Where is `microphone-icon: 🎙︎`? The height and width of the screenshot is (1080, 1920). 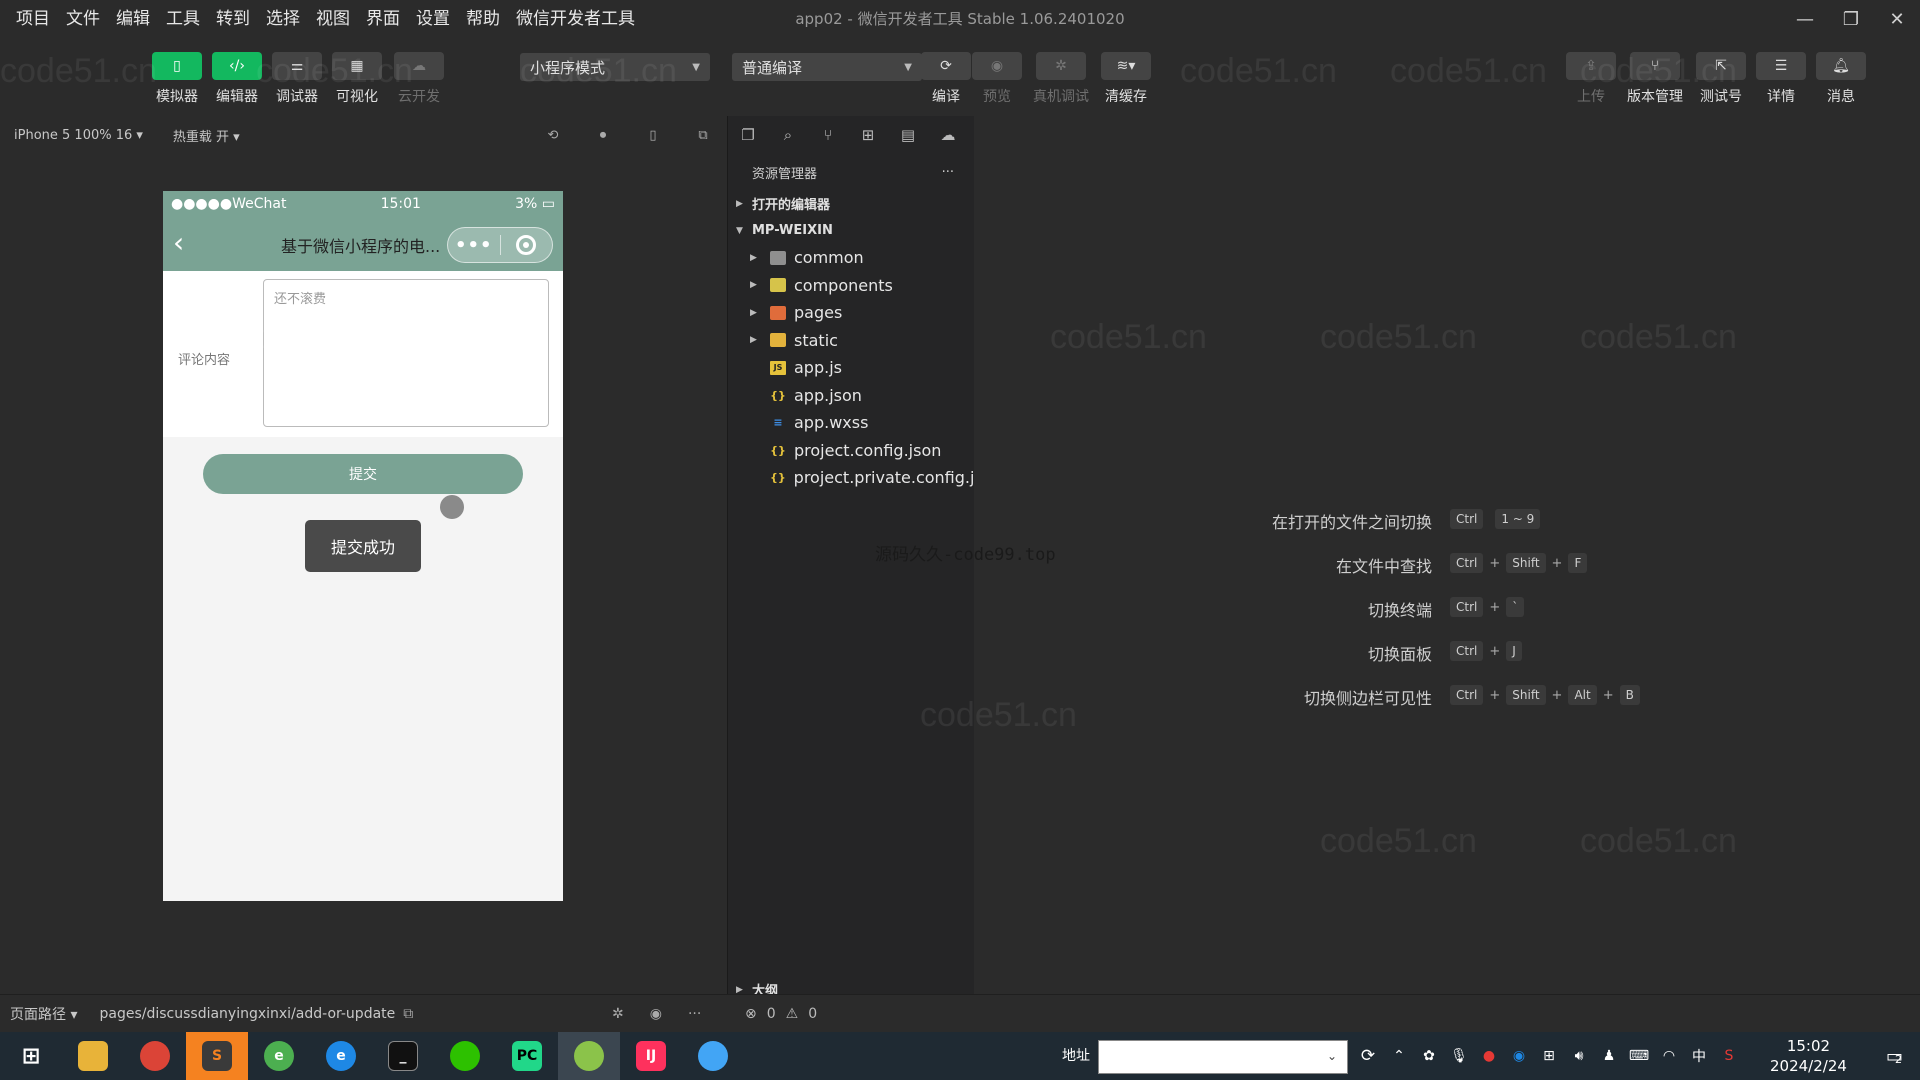 microphone-icon: 🎙︎ is located at coordinates (1459, 1056).